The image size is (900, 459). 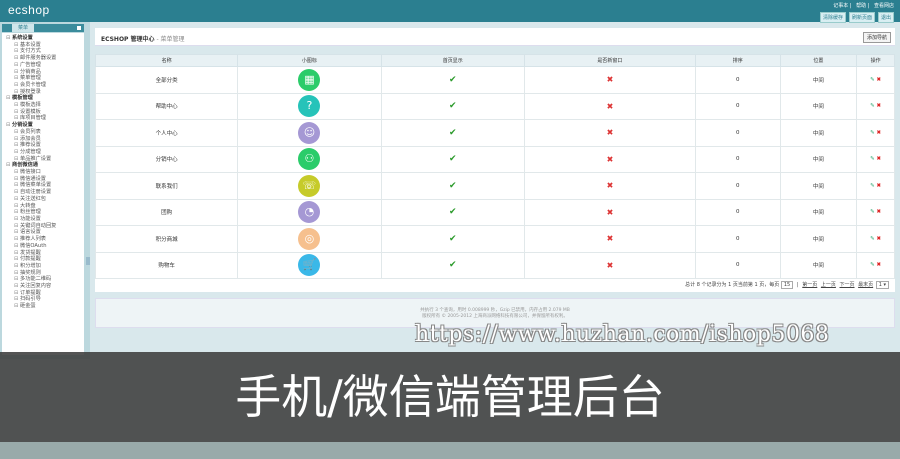 I want to click on add-nav-button: 添加导航, so click(x=876, y=37).